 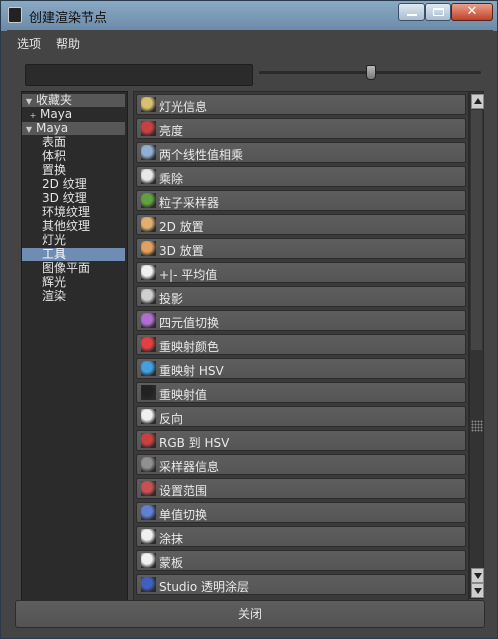 What do you see at coordinates (148, 272) in the screenshot?
I see `plus-minus-average-icon` at bounding box center [148, 272].